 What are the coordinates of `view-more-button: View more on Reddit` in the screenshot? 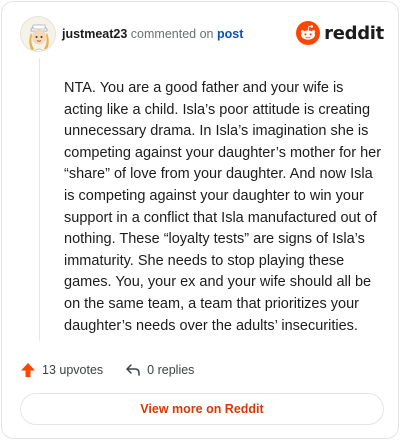 It's located at (202, 409).